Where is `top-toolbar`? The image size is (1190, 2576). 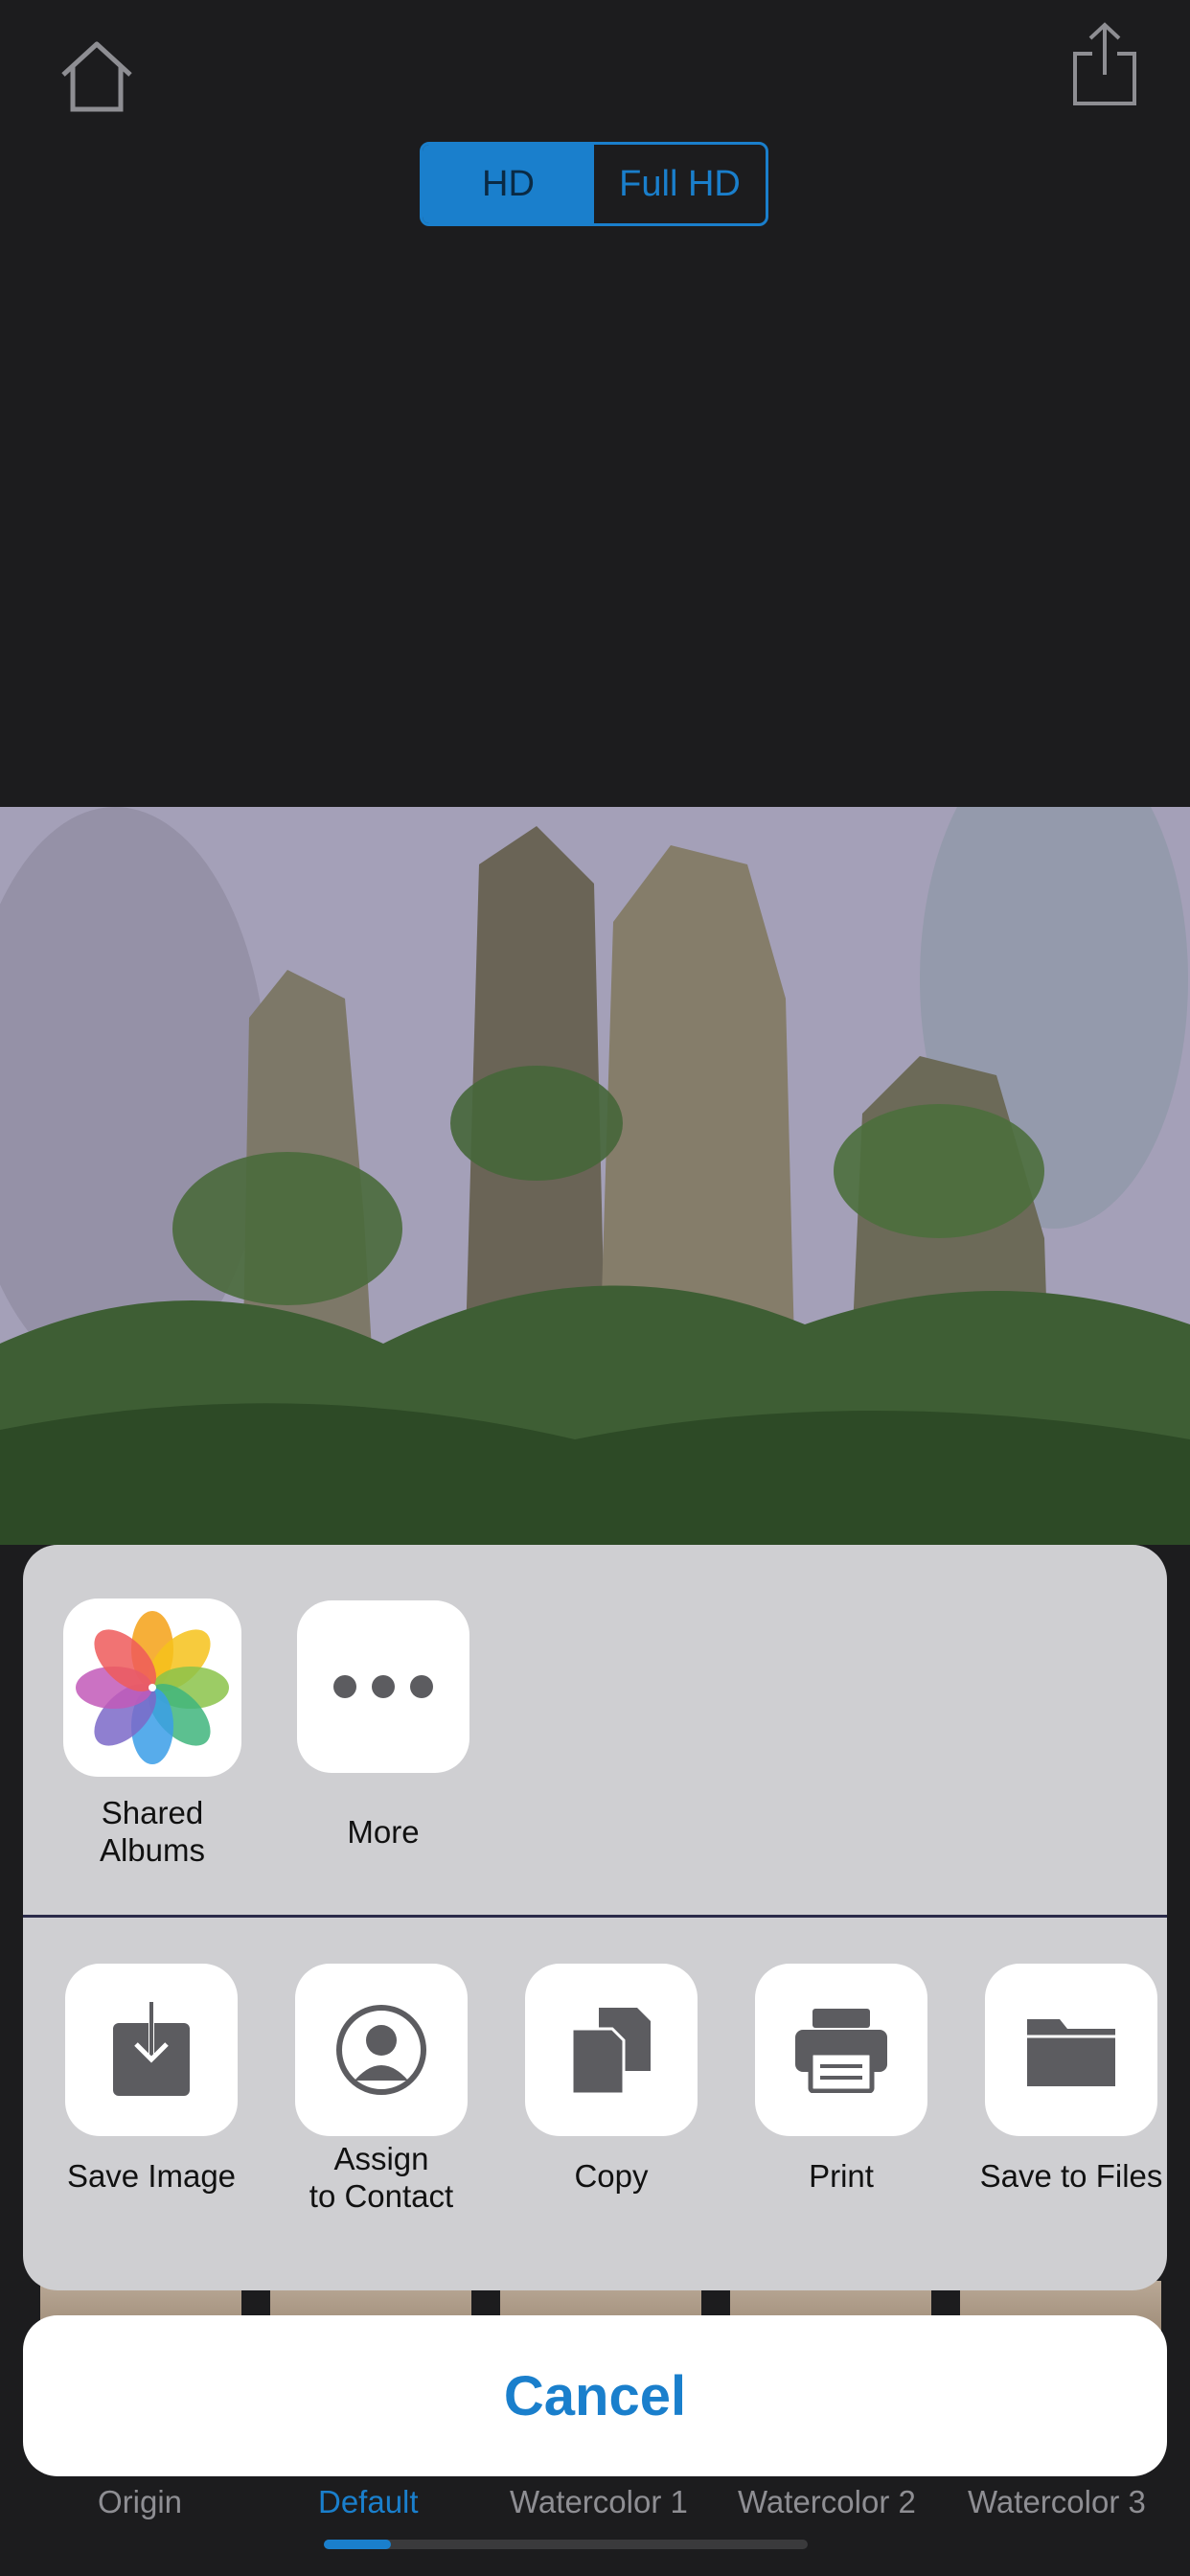
top-toolbar is located at coordinates (595, 76).